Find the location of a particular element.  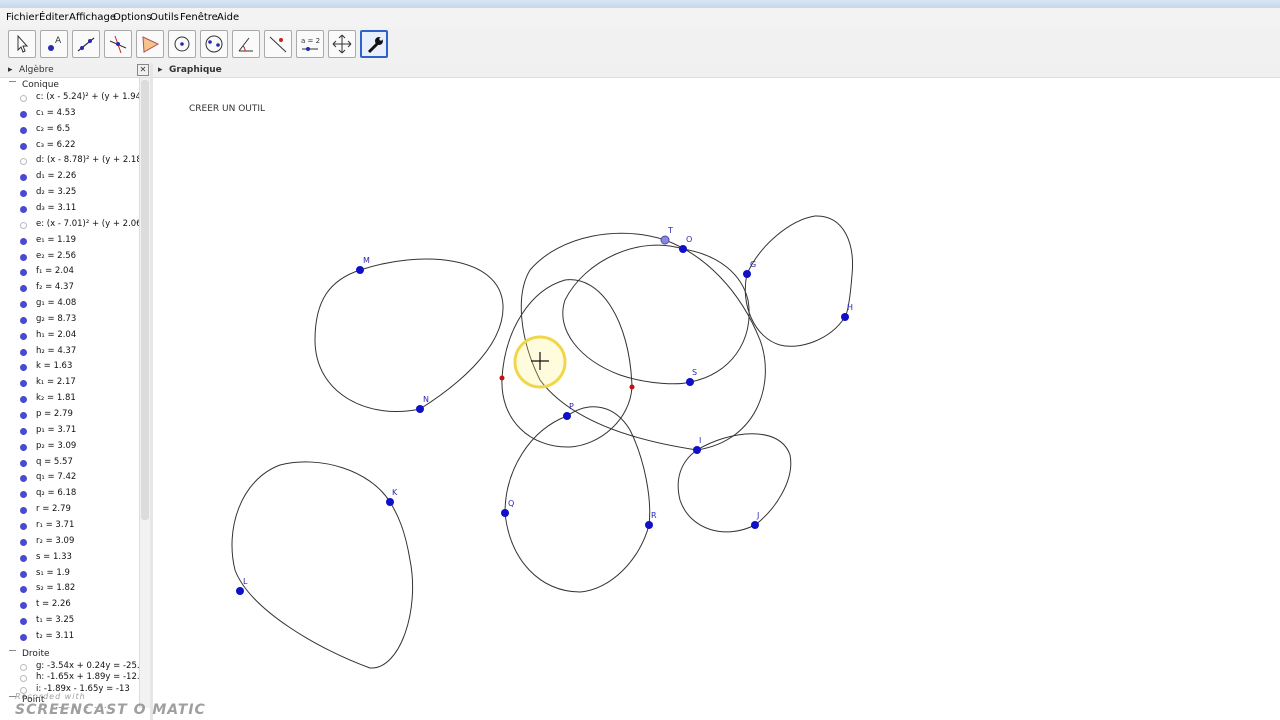

algebra-row: e: (x - 7.01)² + (y + 2.06)² is located at coordinates (74, 226).